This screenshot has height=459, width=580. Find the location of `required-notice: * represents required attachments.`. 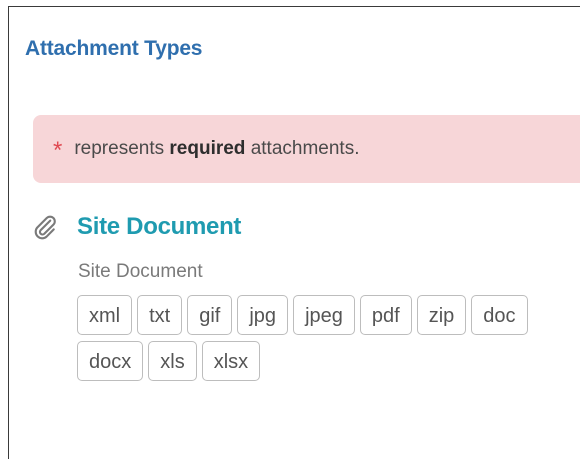

required-notice: * represents required attachments. is located at coordinates (306, 149).